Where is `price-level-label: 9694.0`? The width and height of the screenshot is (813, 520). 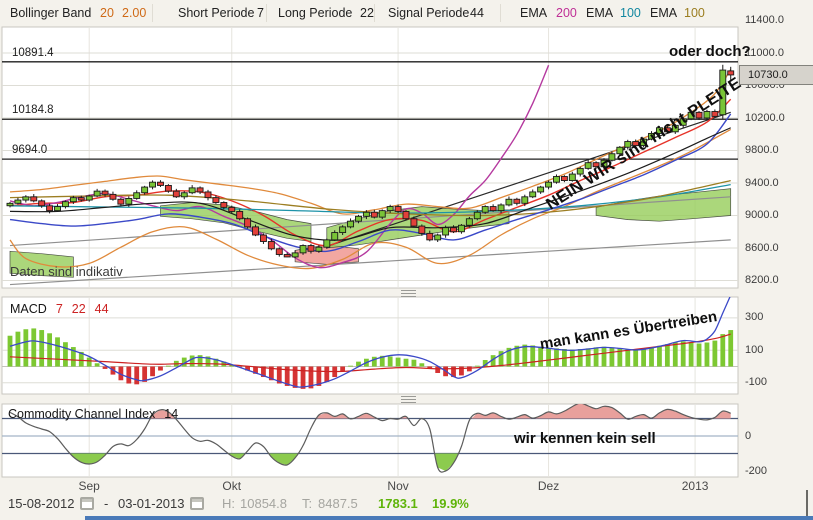
price-level-label: 9694.0 is located at coordinates (30, 150).